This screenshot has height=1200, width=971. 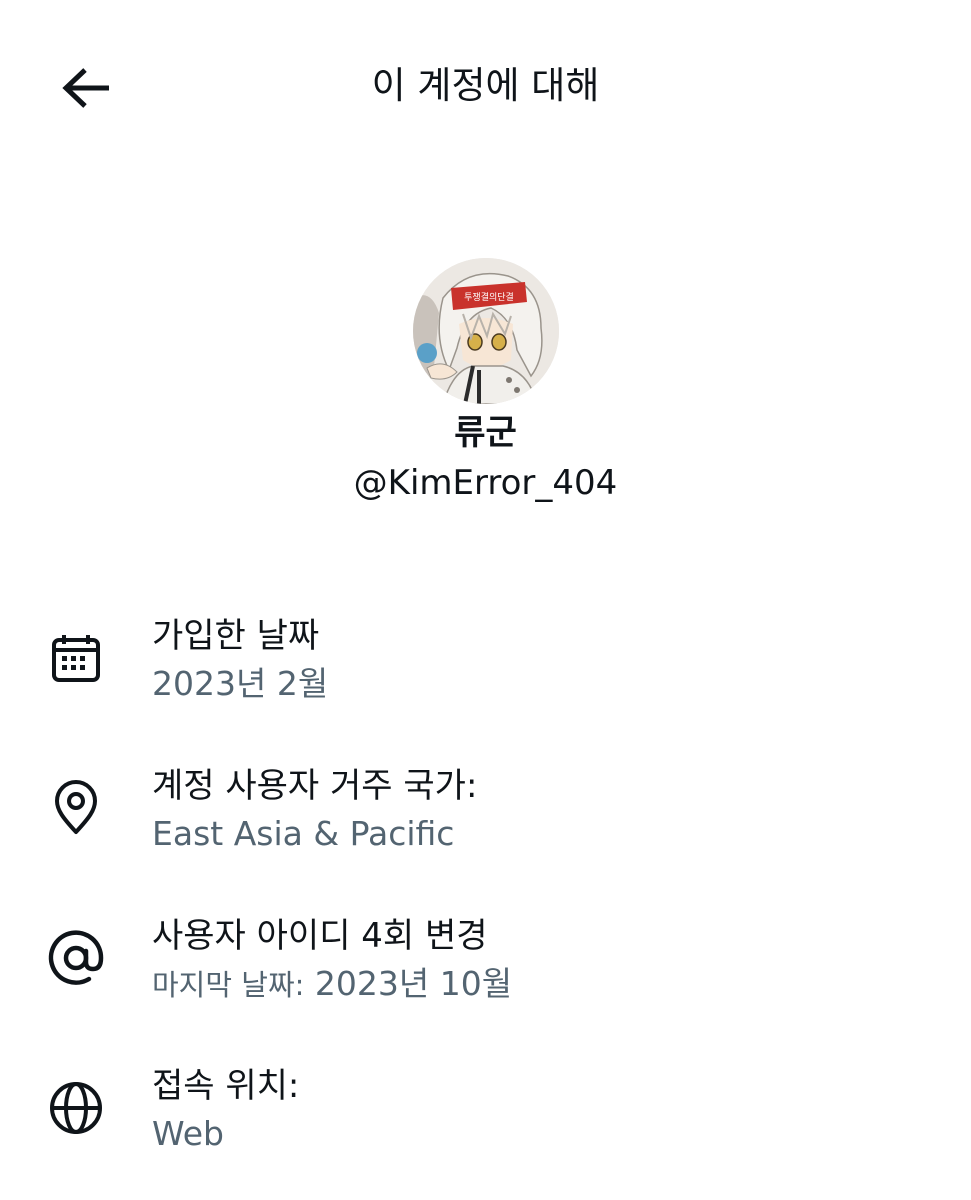 I want to click on country-value: East Asia & Pacific, so click(x=303, y=833).